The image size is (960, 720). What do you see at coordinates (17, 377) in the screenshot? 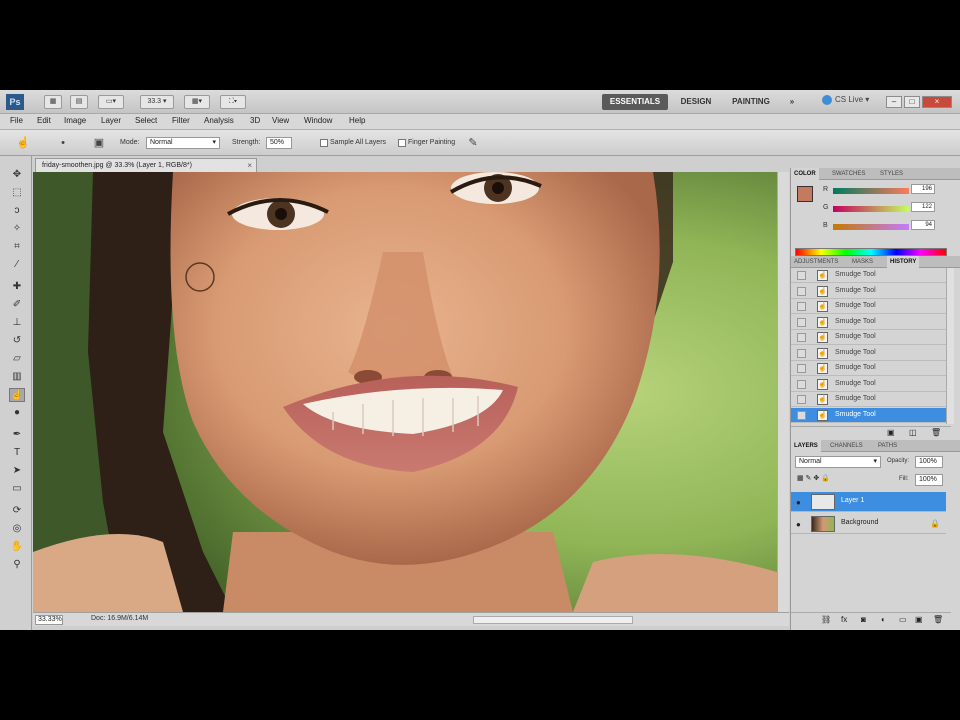
I see `gradient-tool-icon: ▥` at bounding box center [17, 377].